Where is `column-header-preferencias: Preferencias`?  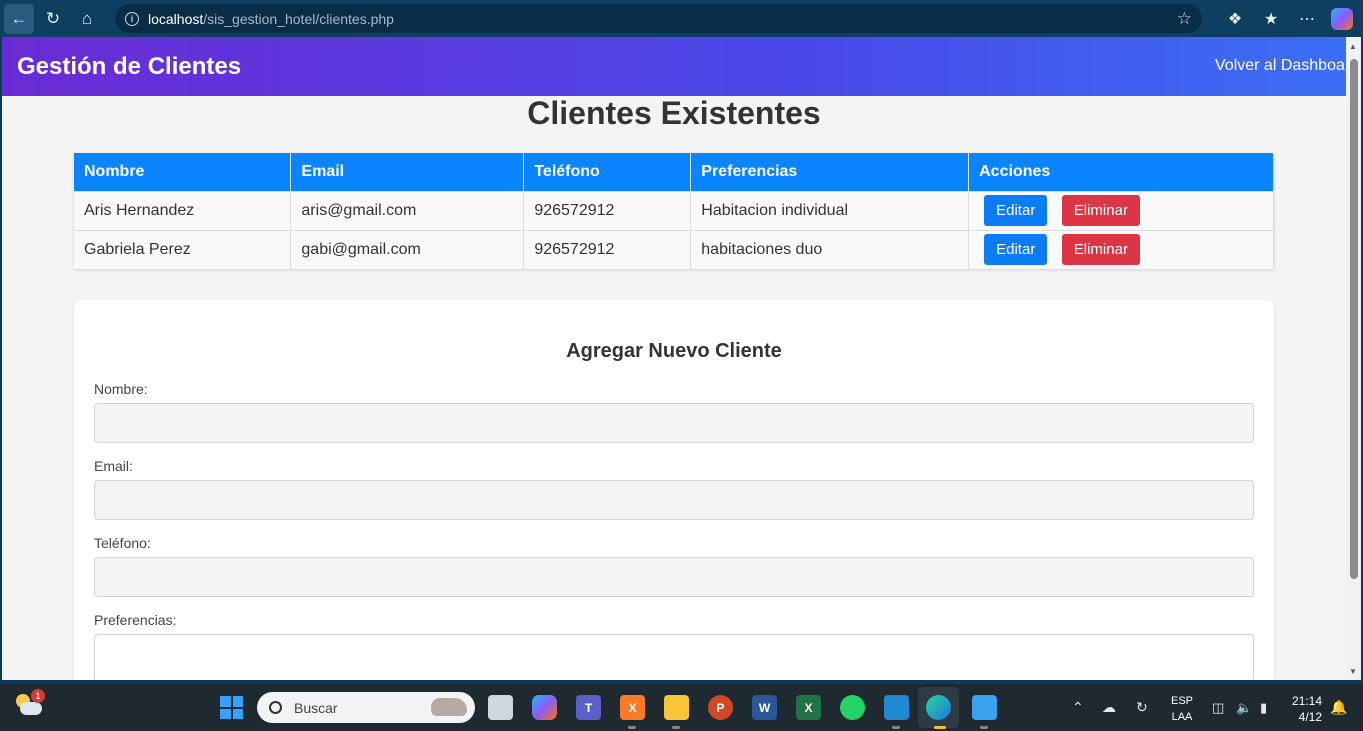 column-header-preferencias: Preferencias is located at coordinates (830, 172).